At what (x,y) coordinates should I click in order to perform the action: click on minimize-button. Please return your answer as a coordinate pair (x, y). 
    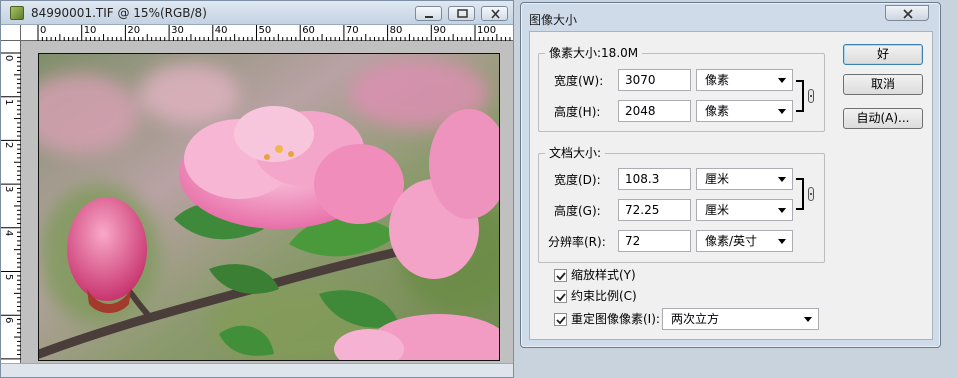
    Looking at the image, I should click on (428, 13).